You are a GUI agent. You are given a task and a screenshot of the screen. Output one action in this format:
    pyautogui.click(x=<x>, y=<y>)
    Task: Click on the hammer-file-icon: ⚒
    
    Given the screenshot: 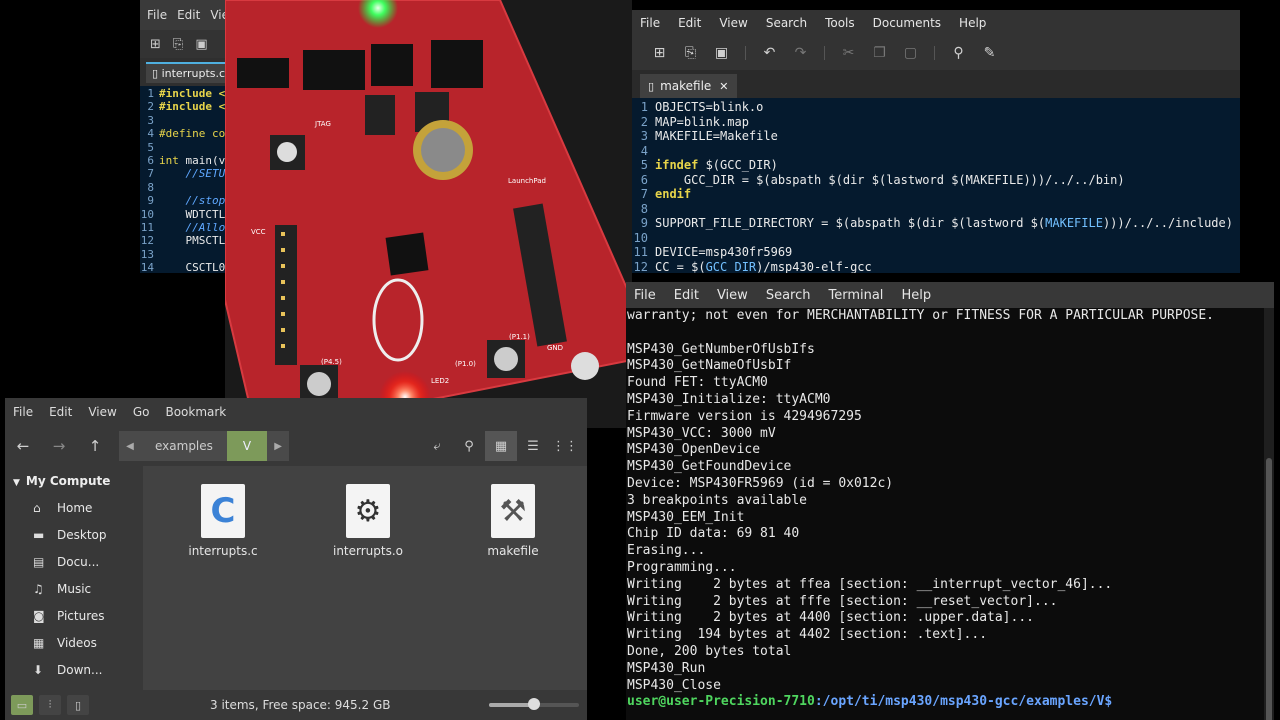 What is the action you would take?
    pyautogui.click(x=513, y=511)
    